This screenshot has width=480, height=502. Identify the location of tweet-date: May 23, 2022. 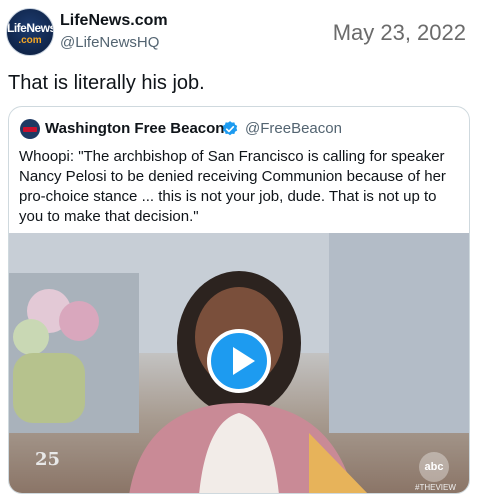
(399, 32).